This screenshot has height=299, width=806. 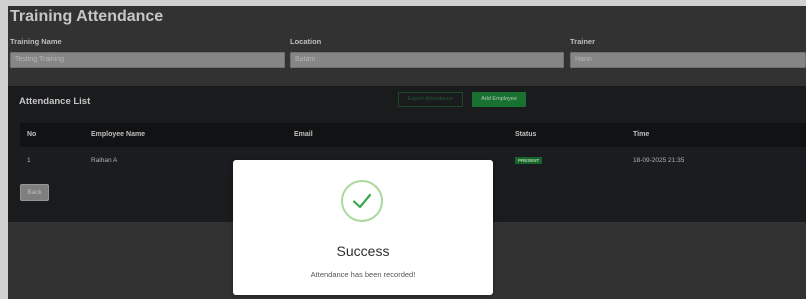 I want to click on success-modal: Success Attendance has been recorded!, so click(x=363, y=227).